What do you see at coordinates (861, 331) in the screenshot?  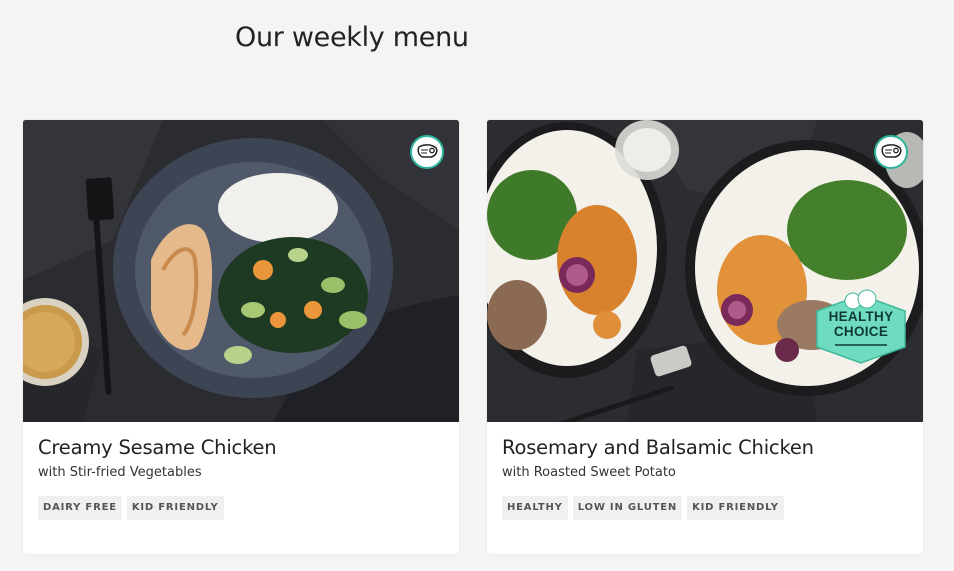 I see `badge-line-2: CHOICE` at bounding box center [861, 331].